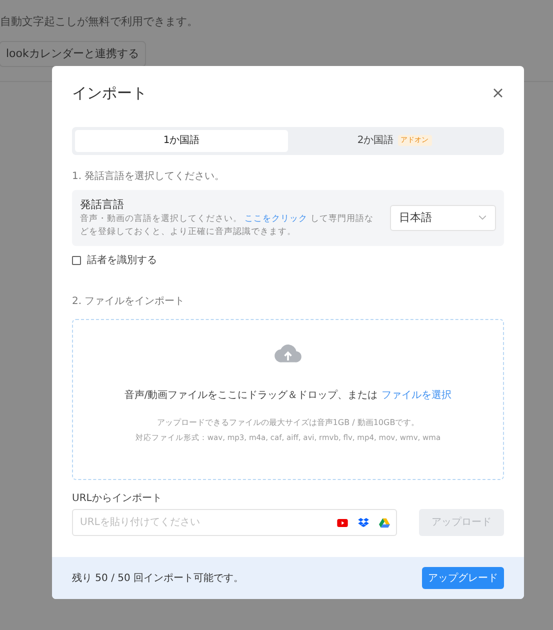 This screenshot has height=630, width=553. Describe the element at coordinates (288, 423) in the screenshot. I see `size-limit-text: アップロードできるファイルの最大サイズは音声1GB / 動画10GBです。` at that location.